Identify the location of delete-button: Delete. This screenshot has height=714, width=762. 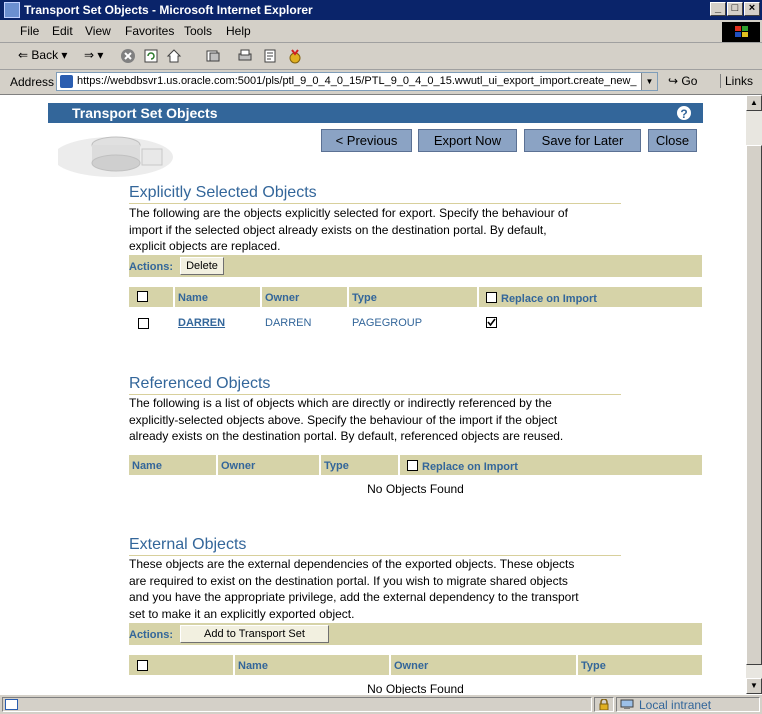
(202, 266).